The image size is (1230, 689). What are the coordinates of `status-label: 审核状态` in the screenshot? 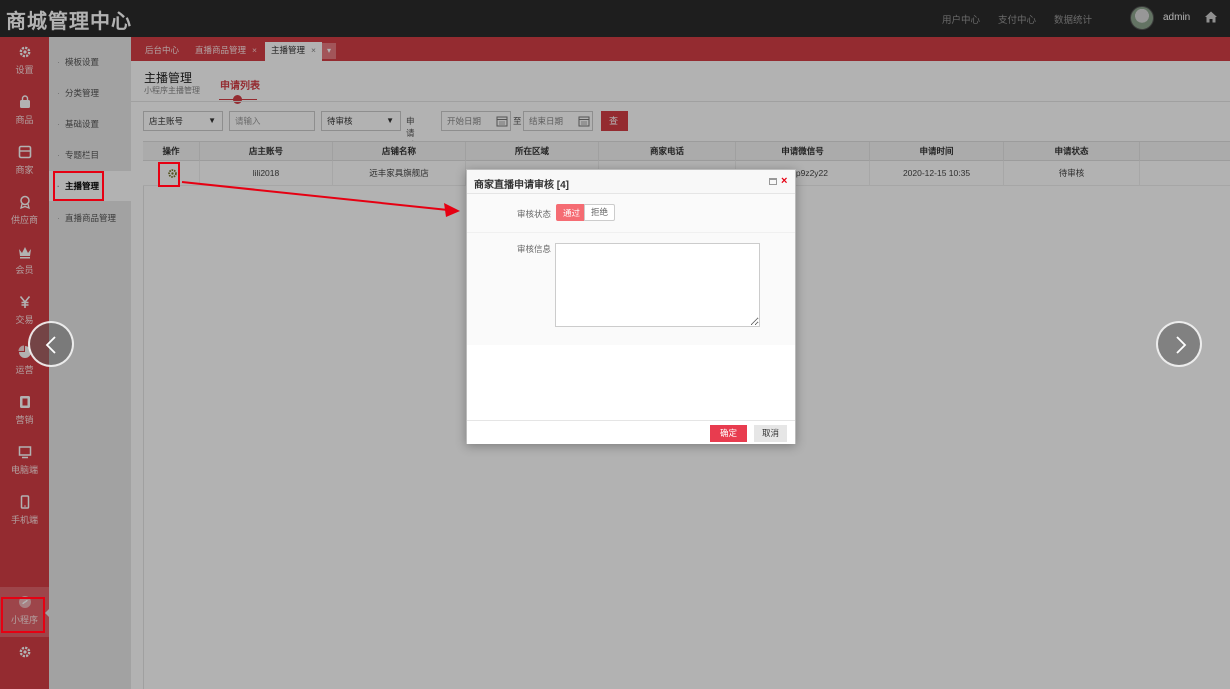 It's located at (534, 214).